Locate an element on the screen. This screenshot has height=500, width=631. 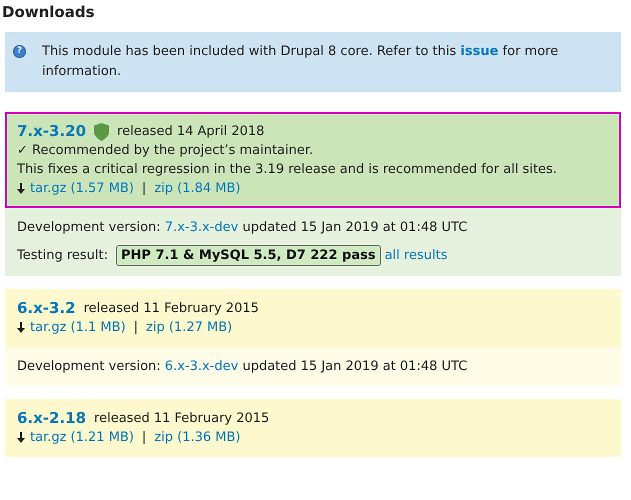
release-description: This fixes a critical regression in the 3.19 release and is recommended for all sites. is located at coordinates (287, 170).